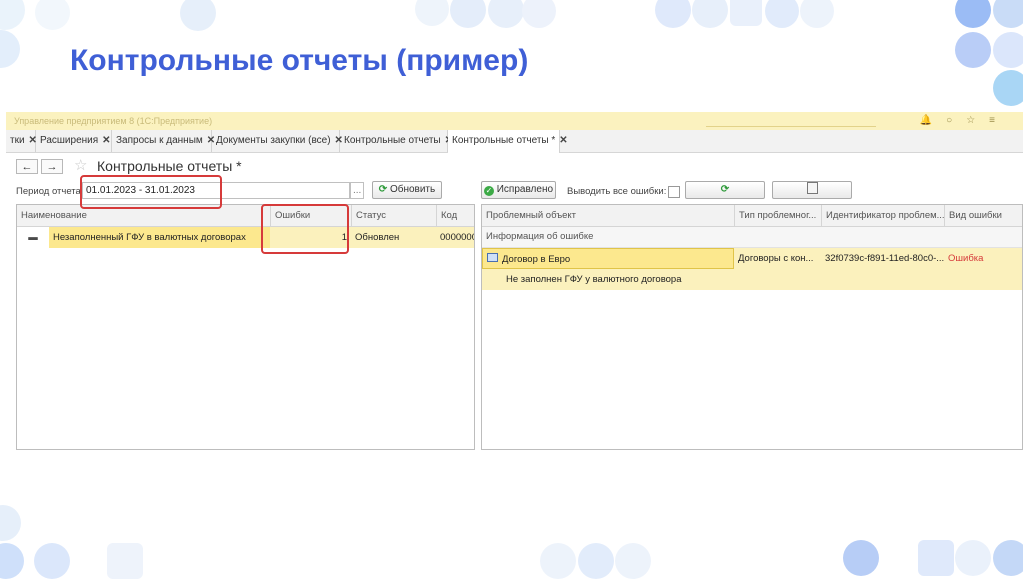 The image size is (1023, 579). I want to click on cell-name: Незаполненный ГФУ в валютных договорах, so click(159, 237).